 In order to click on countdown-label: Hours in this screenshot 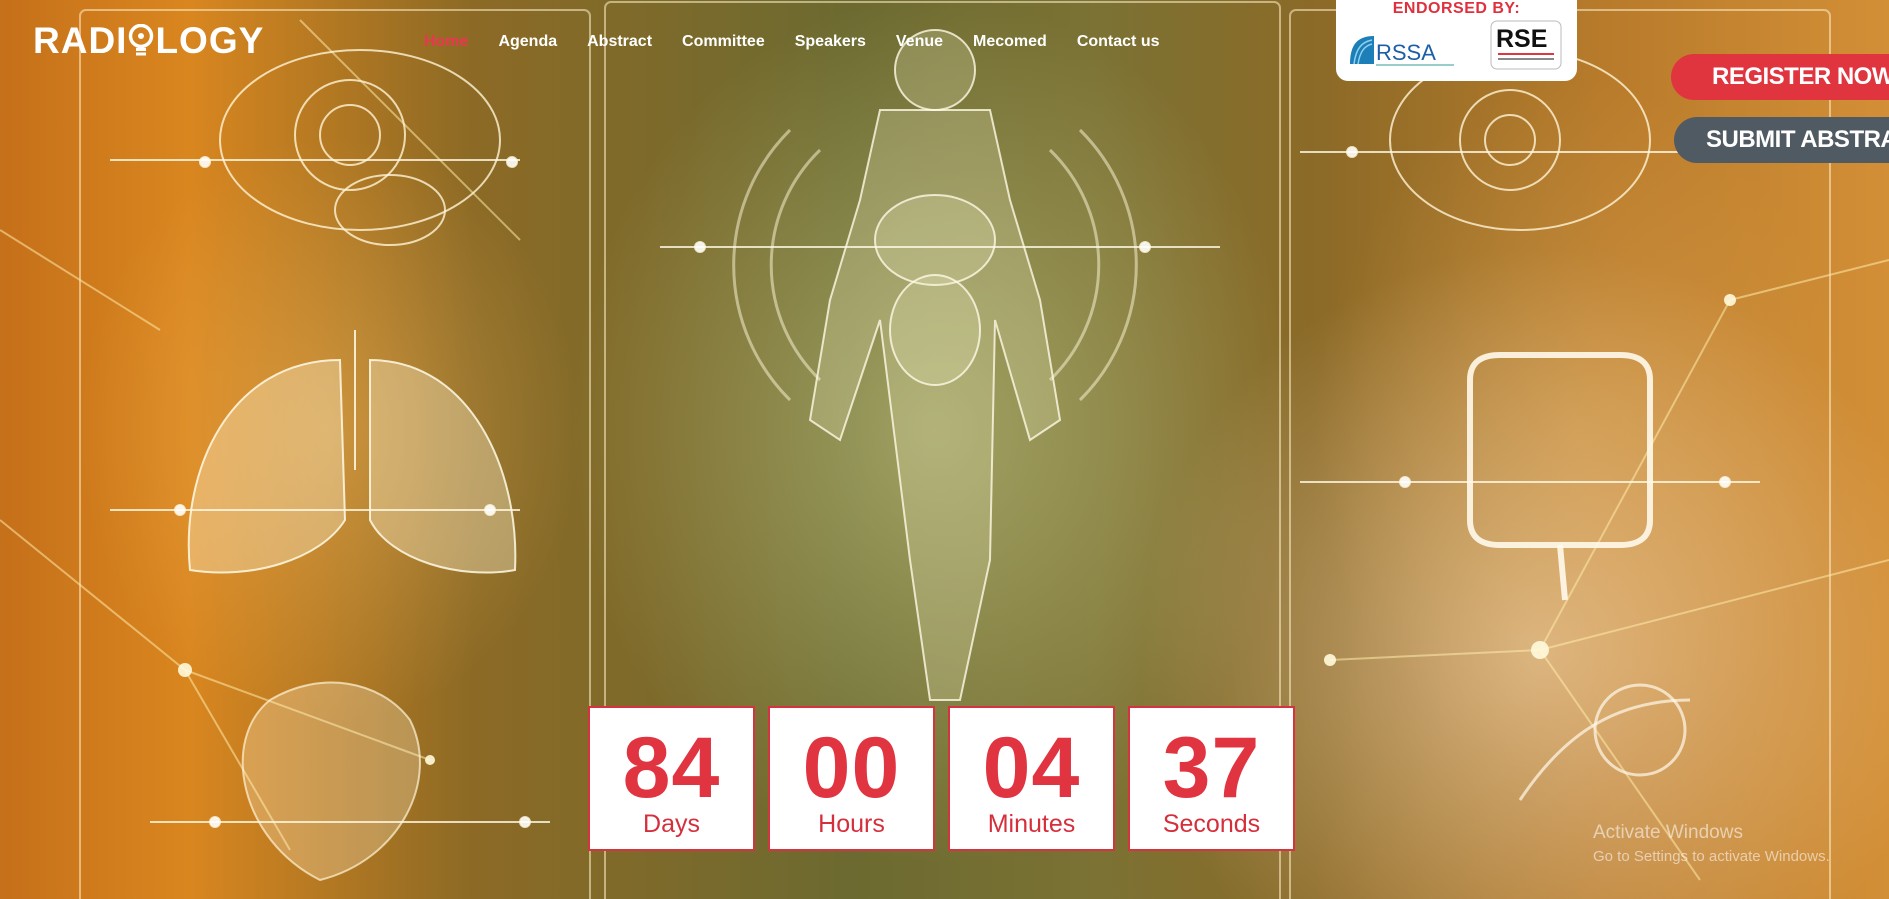, I will do `click(851, 824)`.